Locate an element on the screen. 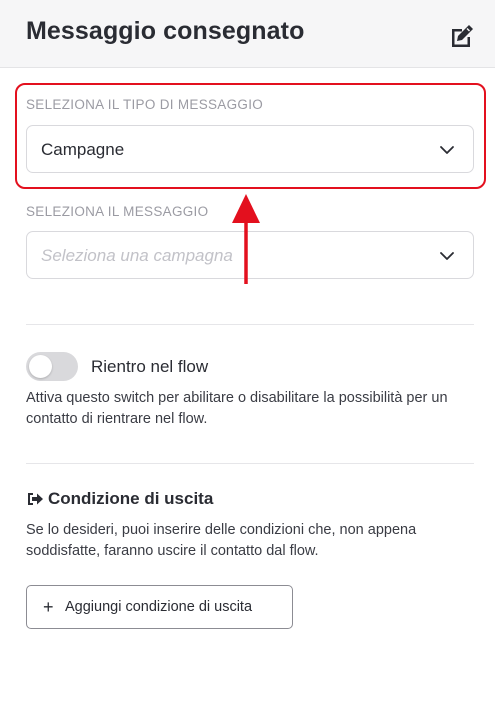 The height and width of the screenshot is (702, 495). message-select: Seleziona una campagna is located at coordinates (250, 255).